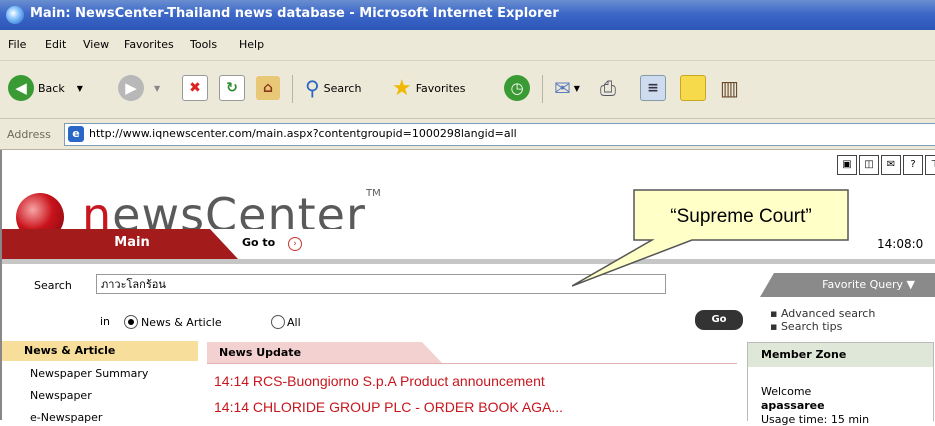 This screenshot has width=935, height=426. I want to click on search-button: ⚲ Search, so click(333, 88).